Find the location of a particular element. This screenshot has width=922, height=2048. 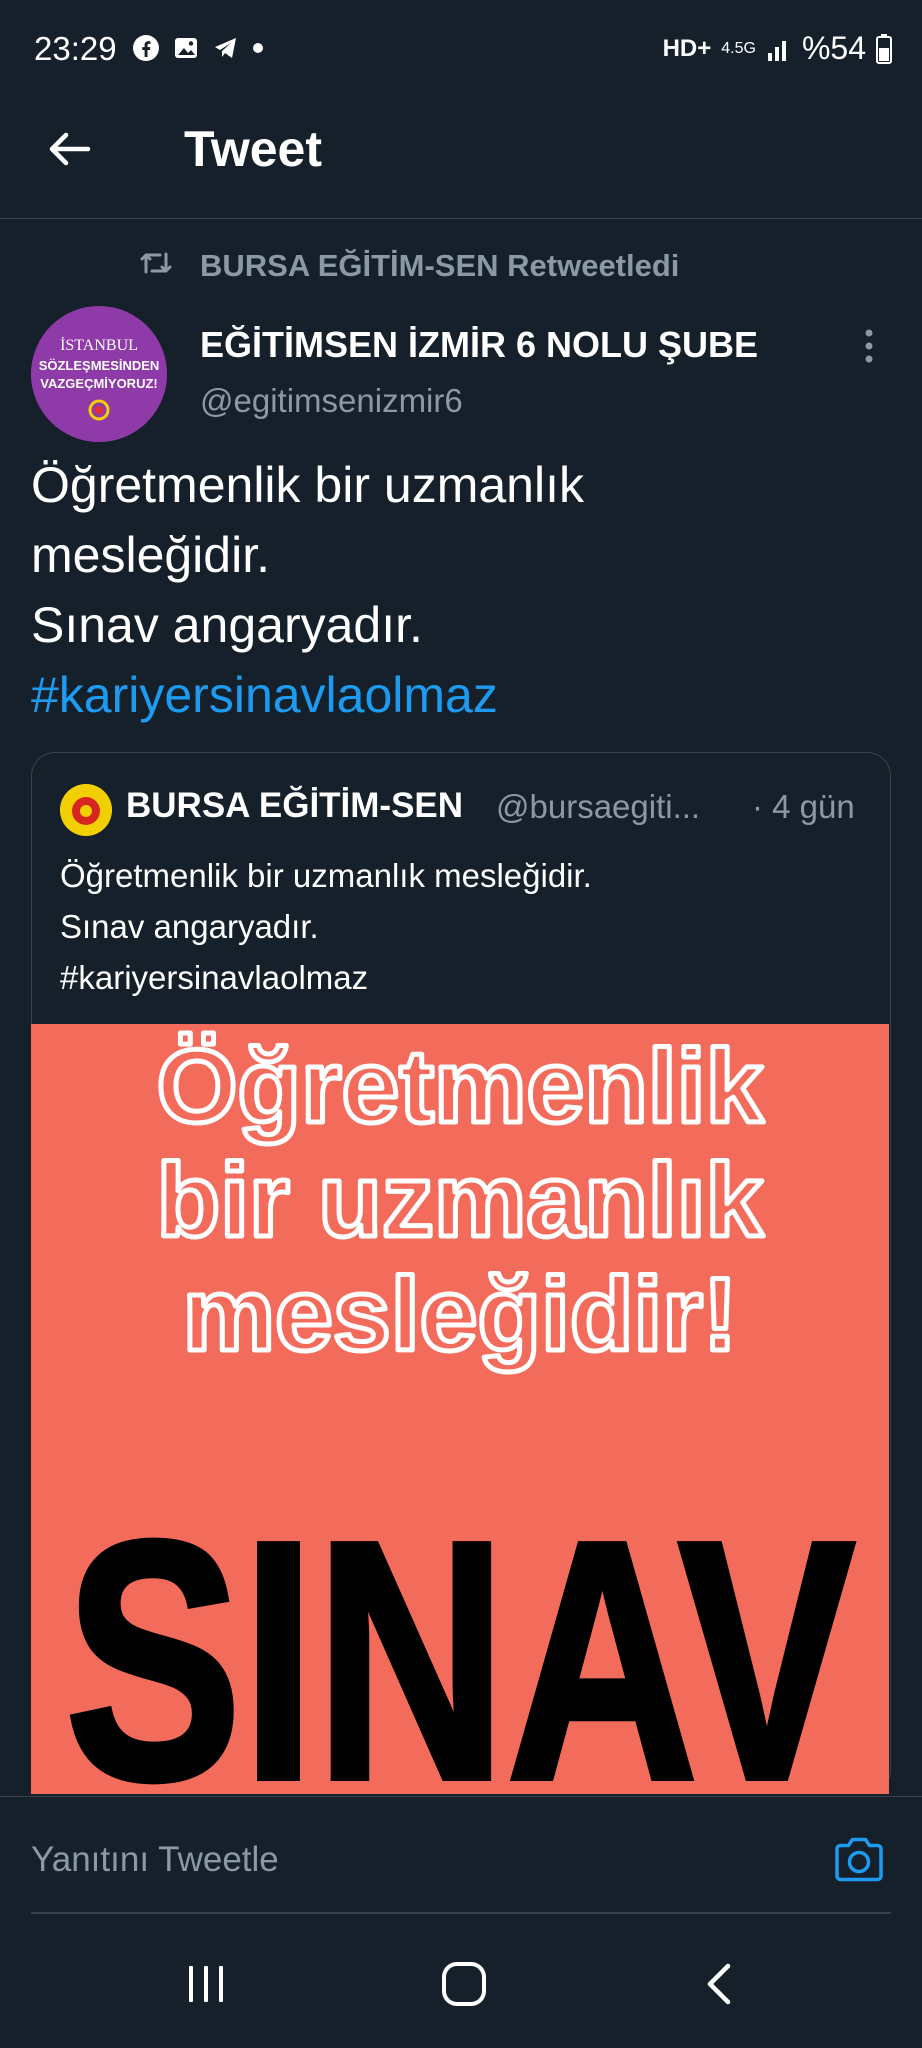

author-avatar: İSTANBUL SÖZLEŞMESİNDEN VAZGEÇMİYORUZ! is located at coordinates (99, 374).